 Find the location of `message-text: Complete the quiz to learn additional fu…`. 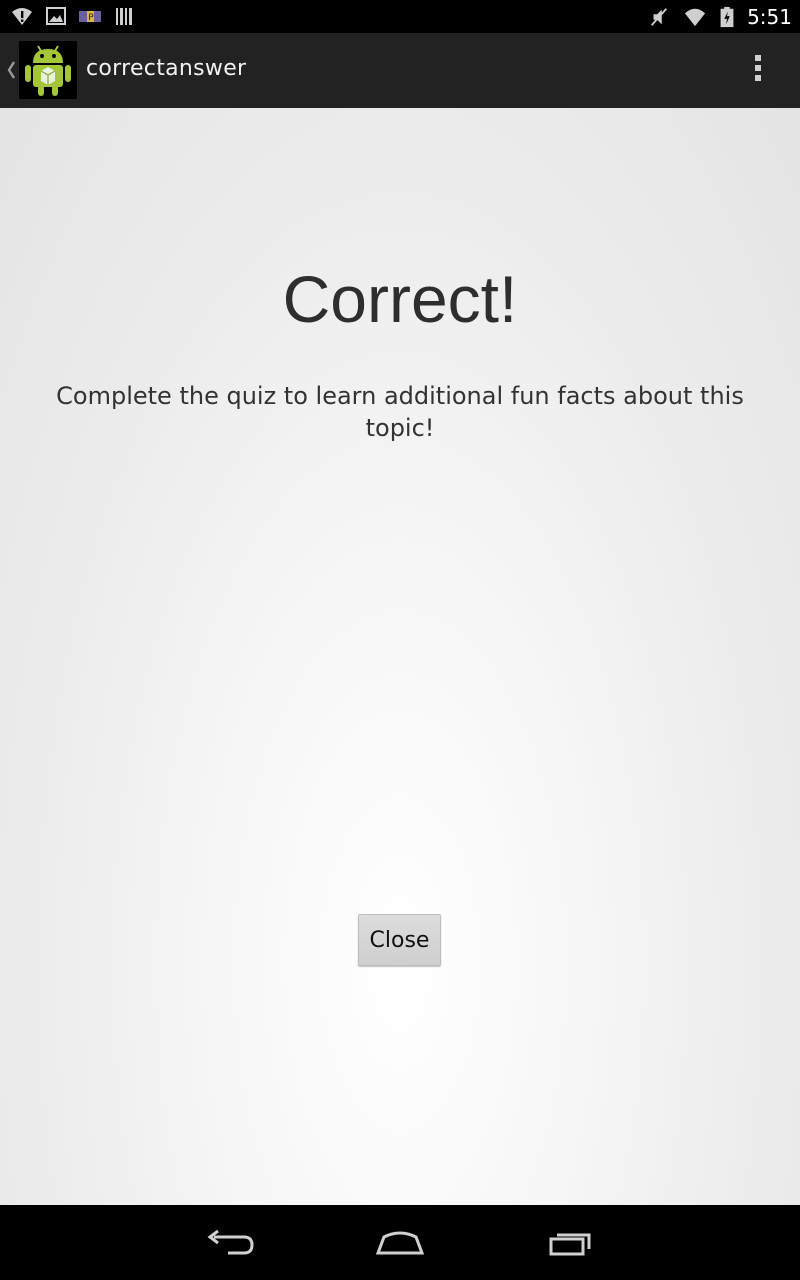

message-text: Complete the quiz to learn additional fu… is located at coordinates (400, 412).